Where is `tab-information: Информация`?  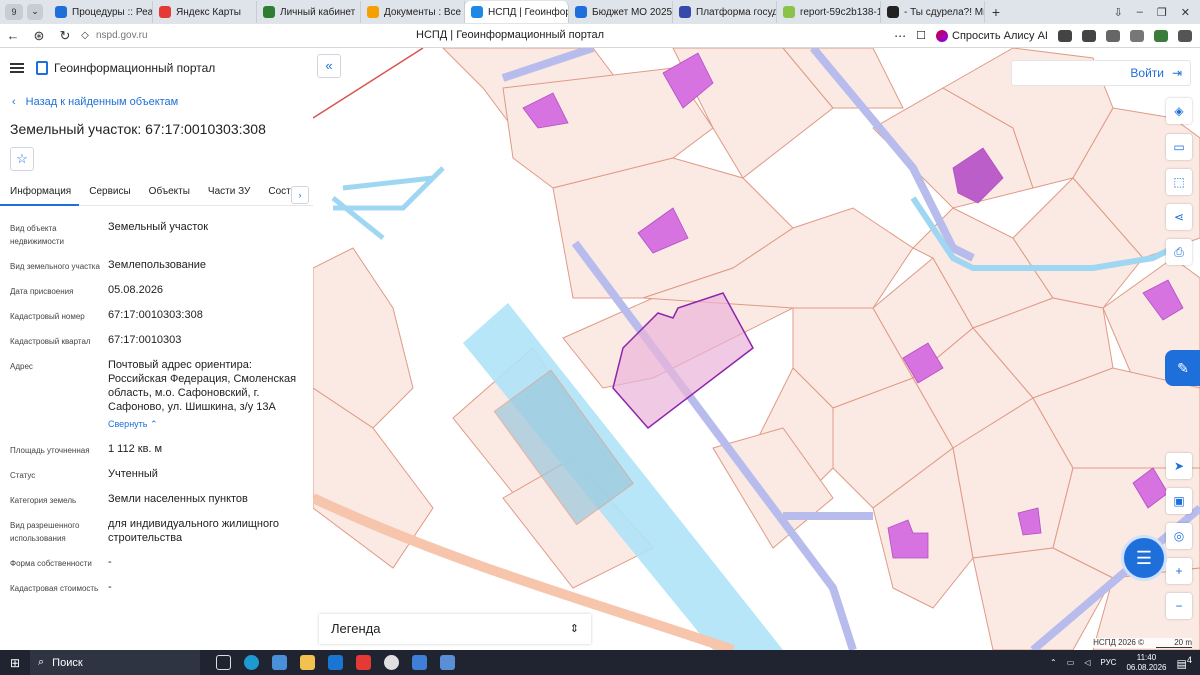
tab-information: Информация is located at coordinates (40, 194).